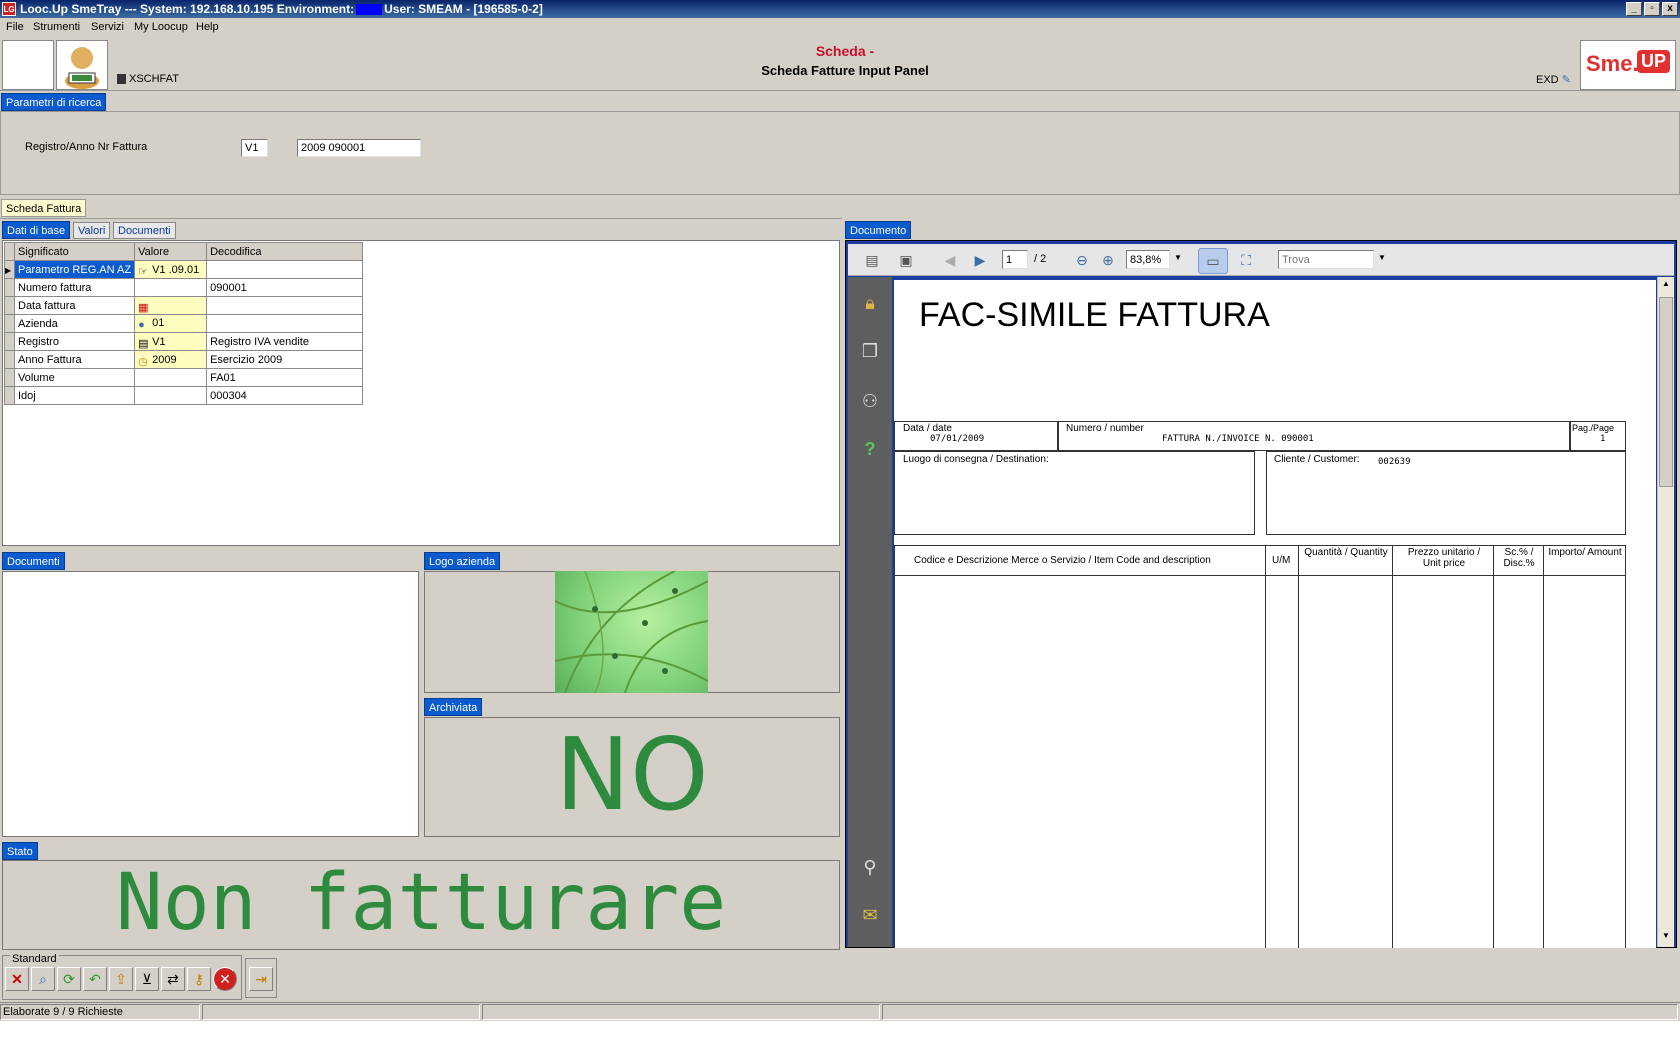 Image resolution: width=1680 pixels, height=1050 pixels. I want to click on attachment-icon: ⚲, so click(870, 867).